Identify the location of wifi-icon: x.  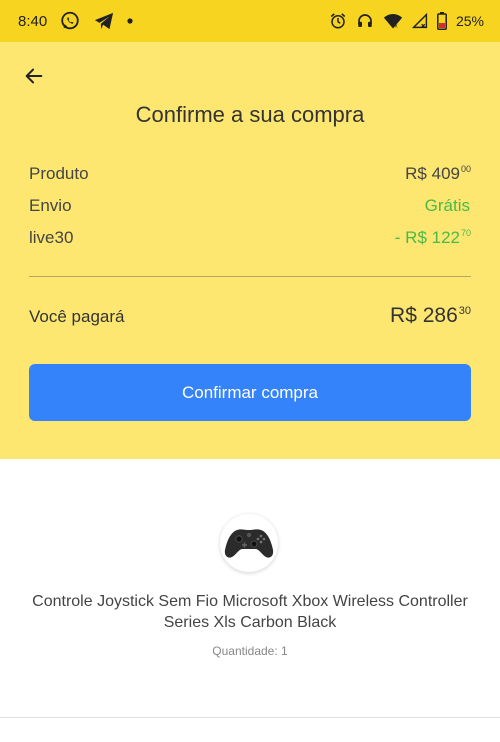
(393, 21).